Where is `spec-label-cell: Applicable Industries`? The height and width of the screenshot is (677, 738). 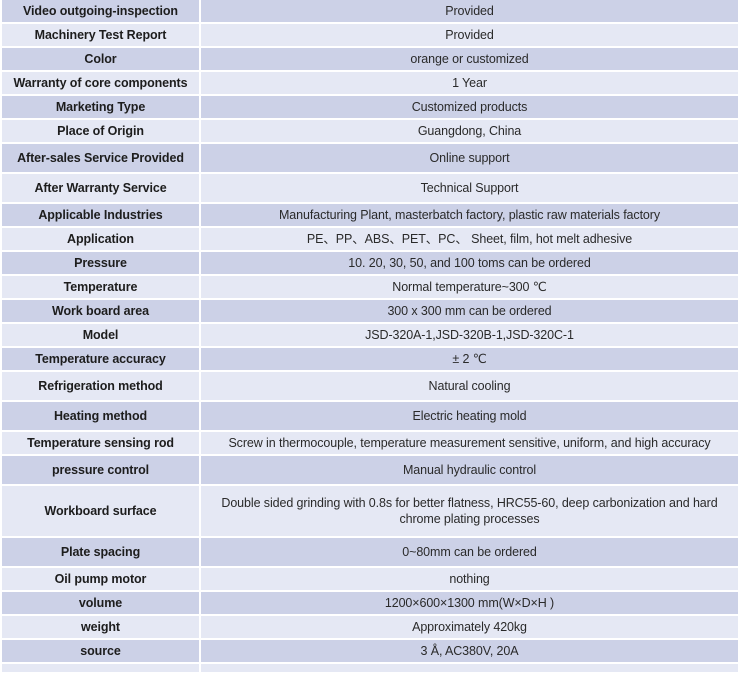
spec-label-cell: Applicable Industries is located at coordinates (100, 216).